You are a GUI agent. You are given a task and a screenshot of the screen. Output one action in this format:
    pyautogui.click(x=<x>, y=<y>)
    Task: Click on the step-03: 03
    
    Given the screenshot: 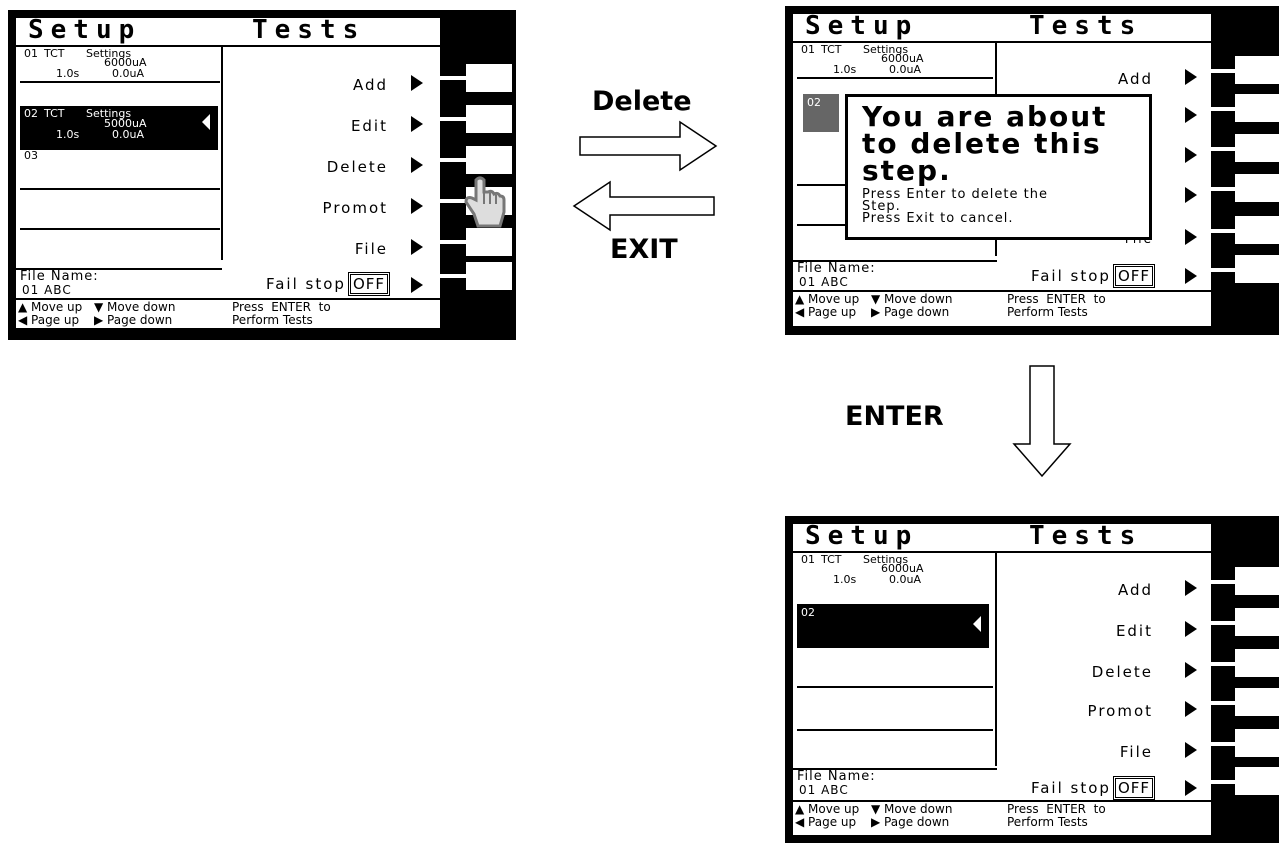 What is the action you would take?
    pyautogui.click(x=119, y=168)
    